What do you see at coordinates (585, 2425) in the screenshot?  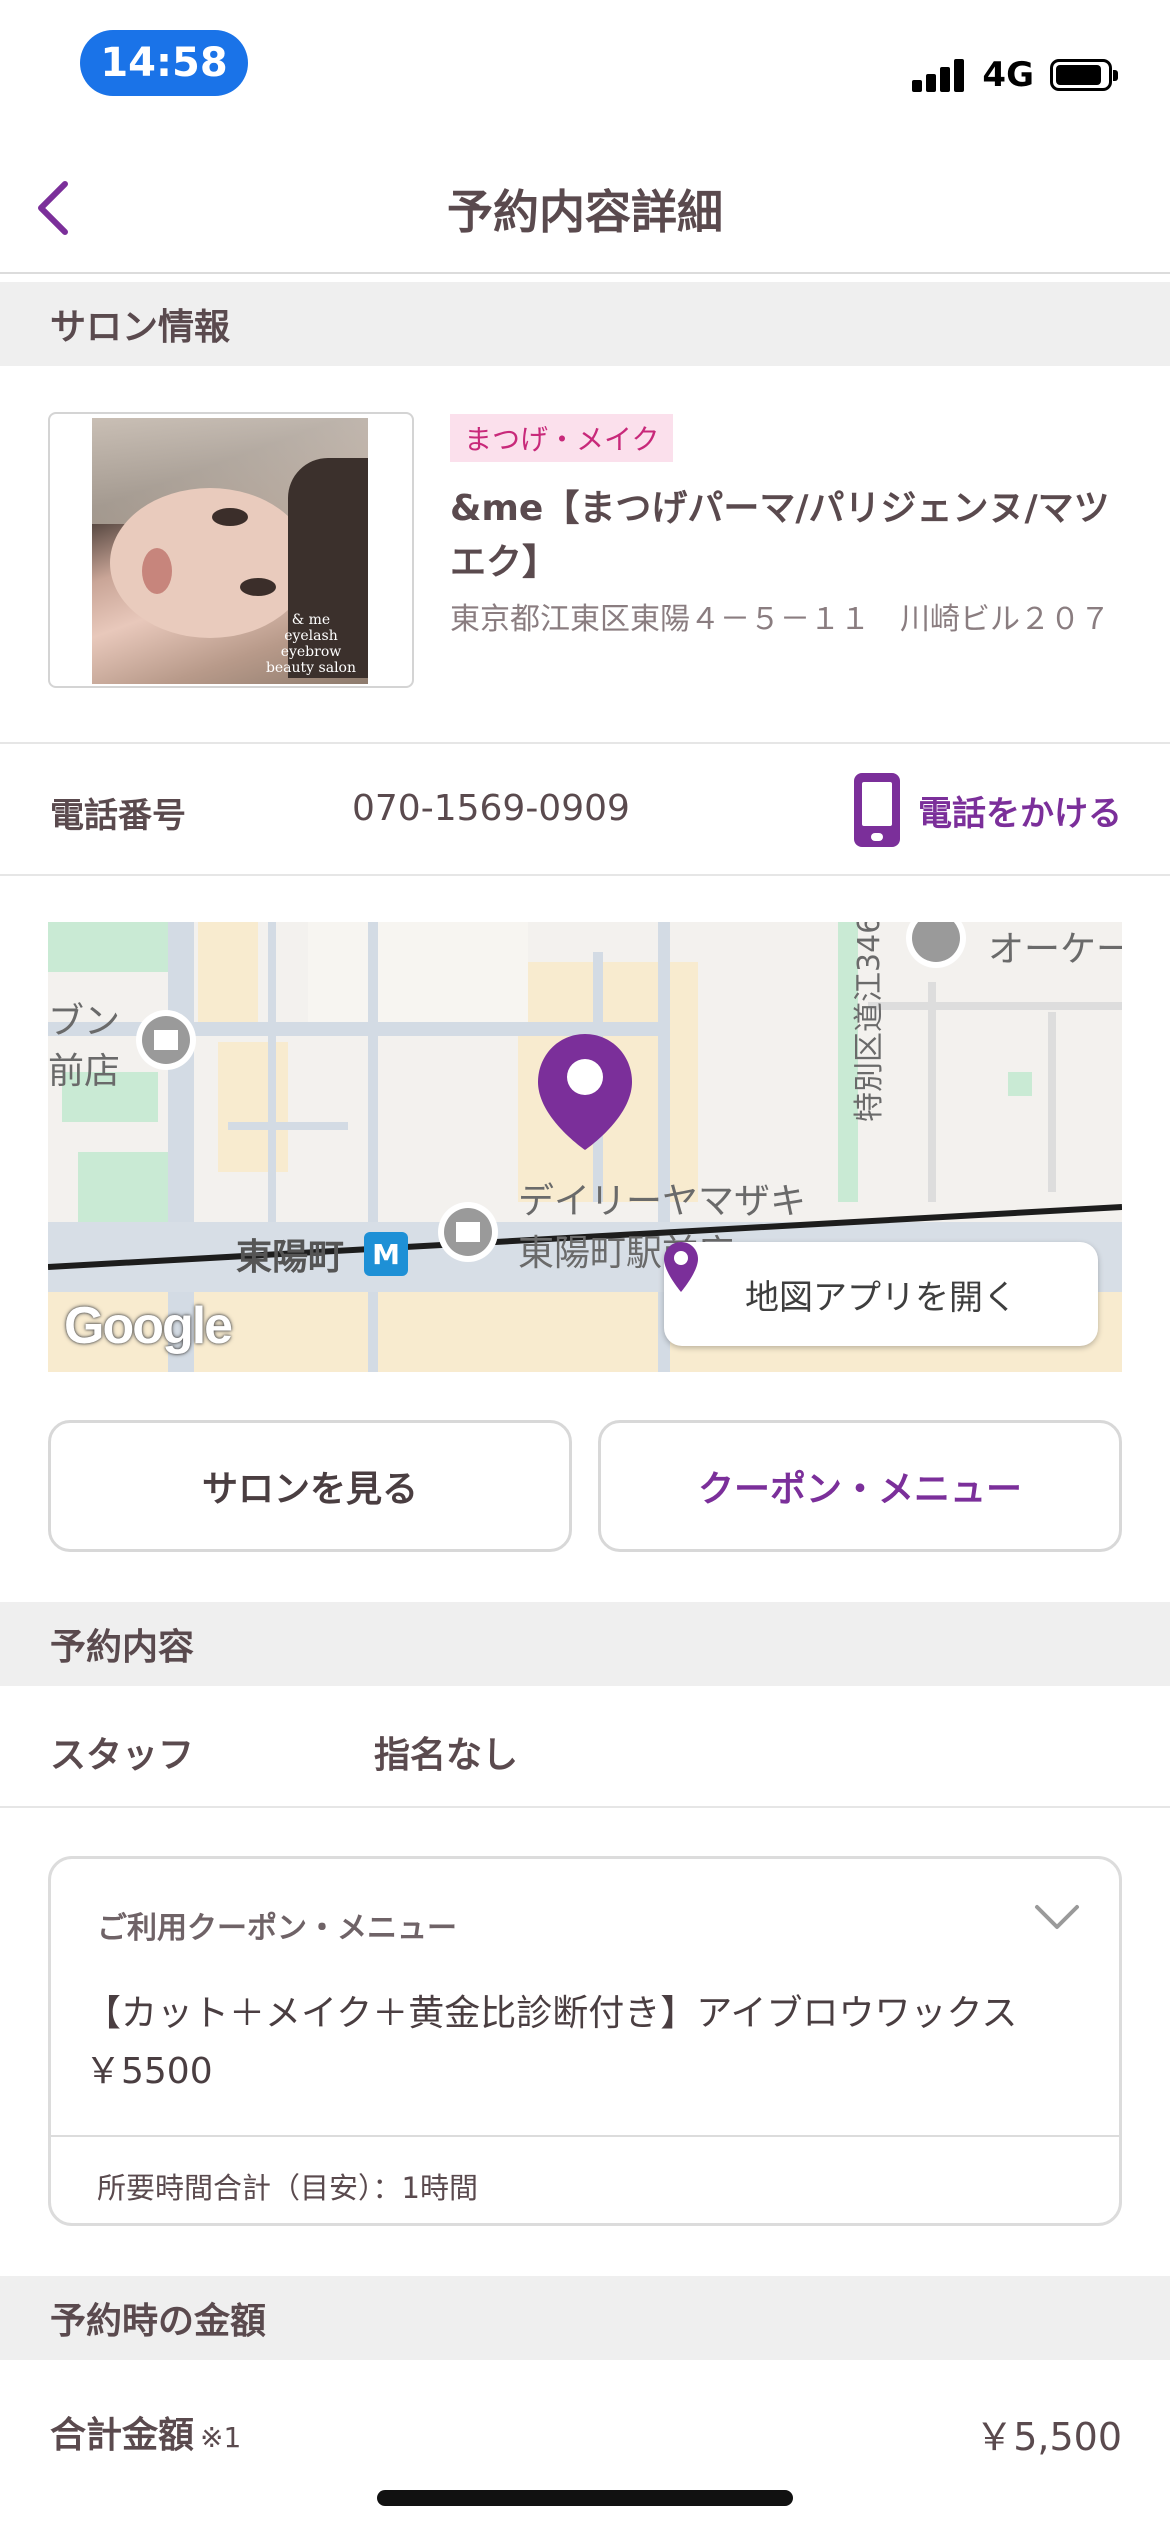 I see `total-row: 合計金額 ※1 ￥5,500` at bounding box center [585, 2425].